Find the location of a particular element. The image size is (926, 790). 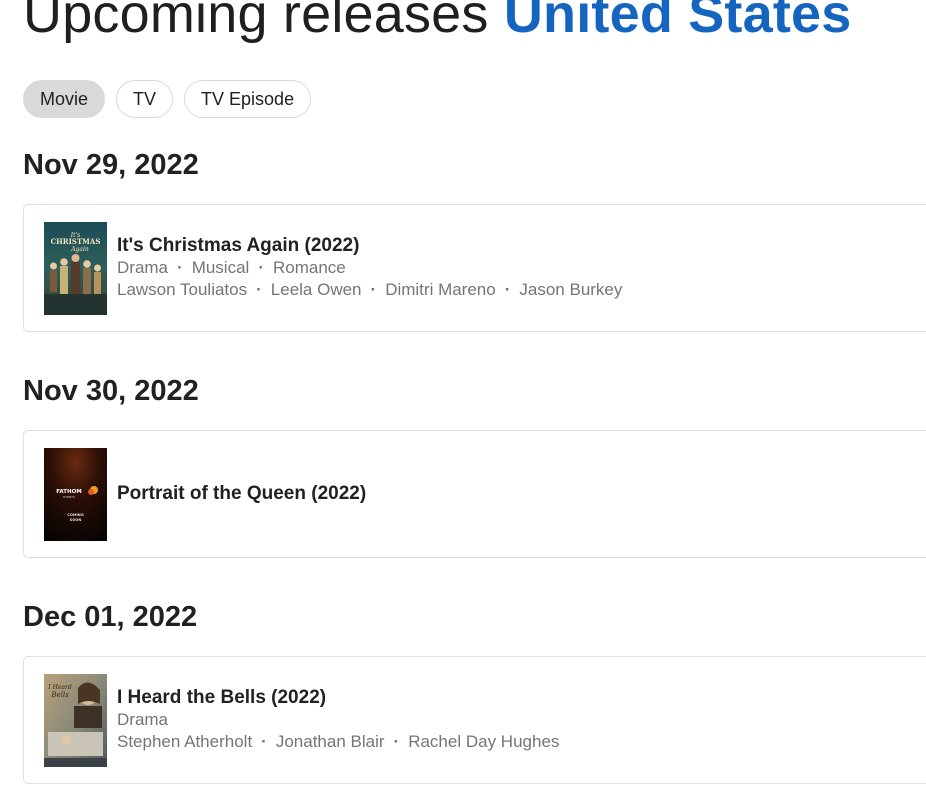

svg-text: I Heard is located at coordinates (59, 687).